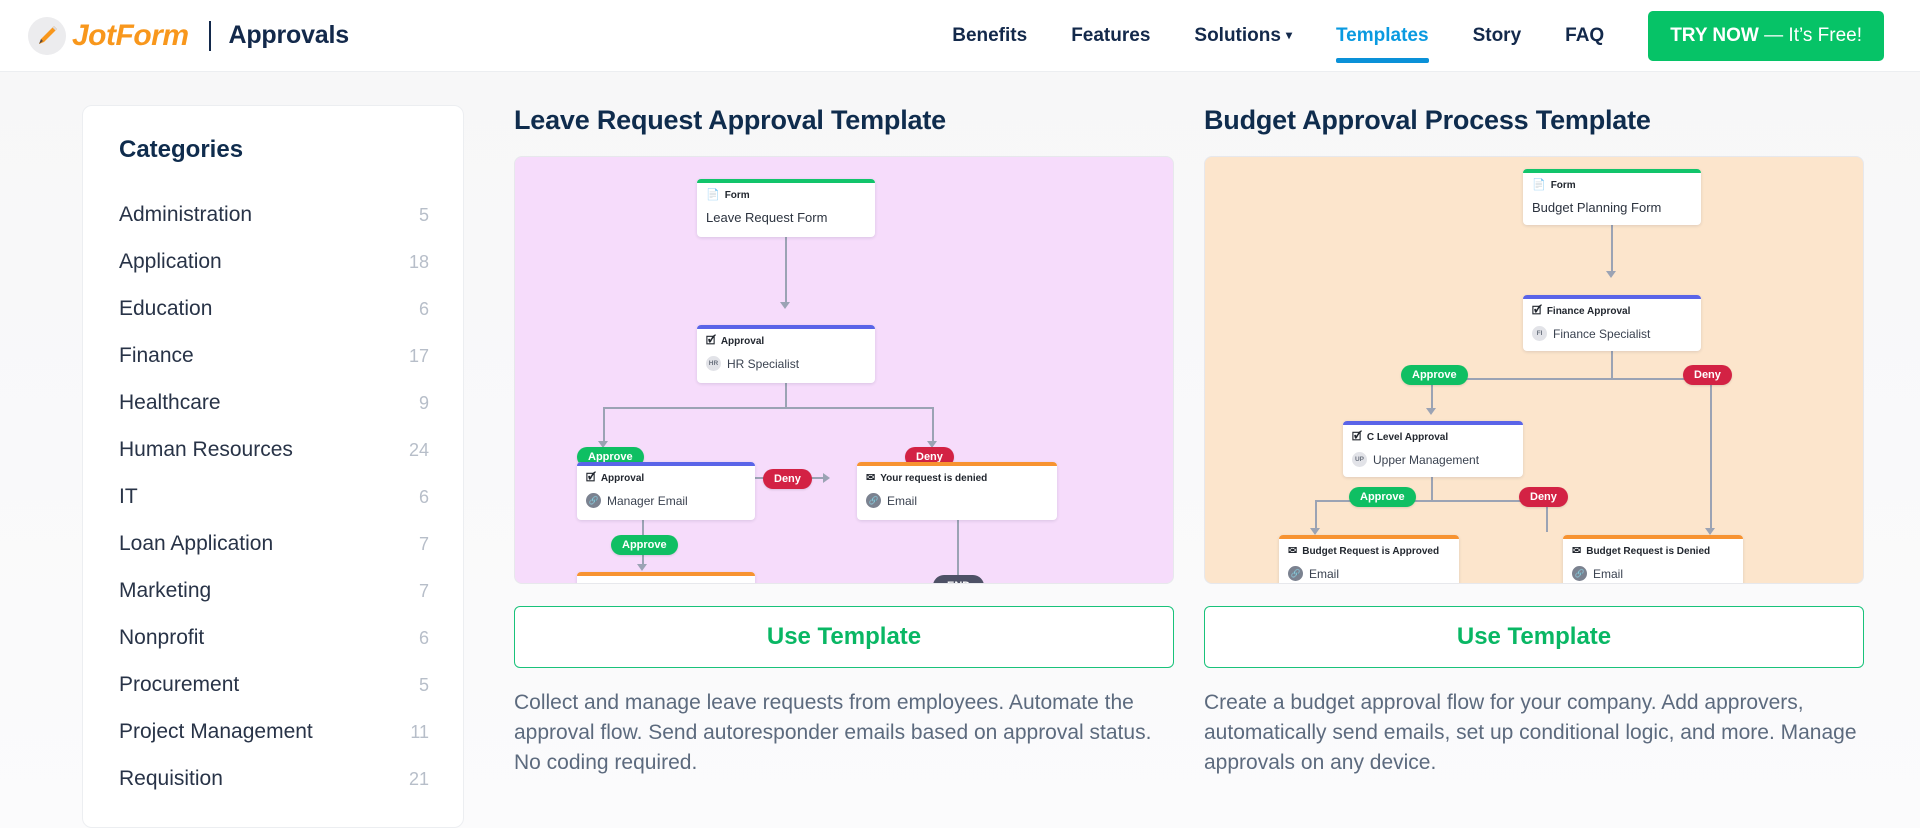  What do you see at coordinates (170, 402) in the screenshot?
I see `category-label: Healthcare` at bounding box center [170, 402].